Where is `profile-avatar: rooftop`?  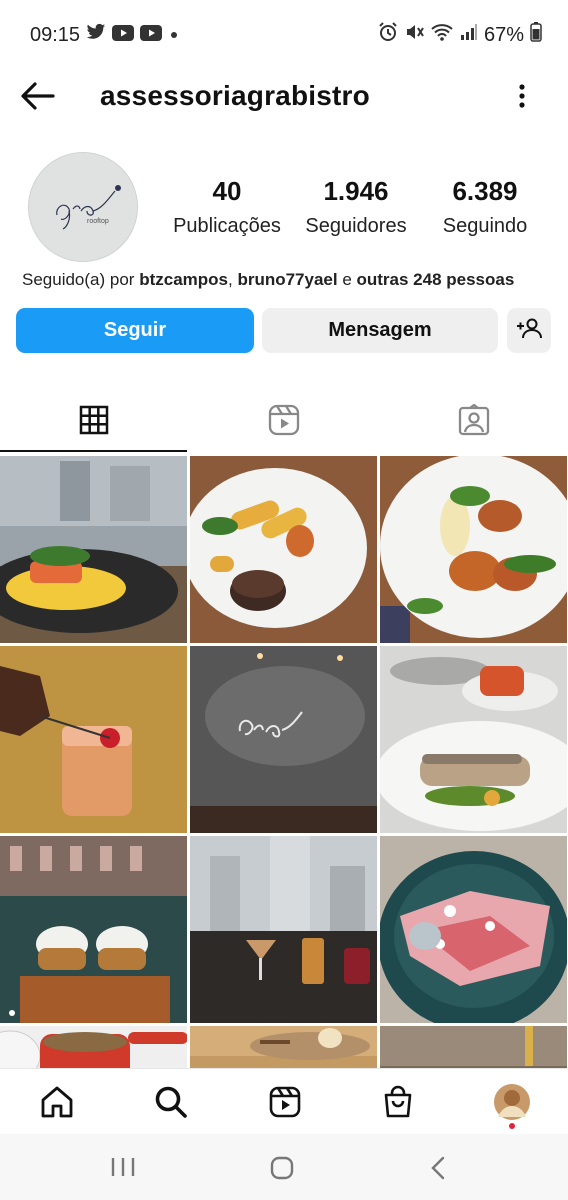 profile-avatar: rooftop is located at coordinates (83, 207).